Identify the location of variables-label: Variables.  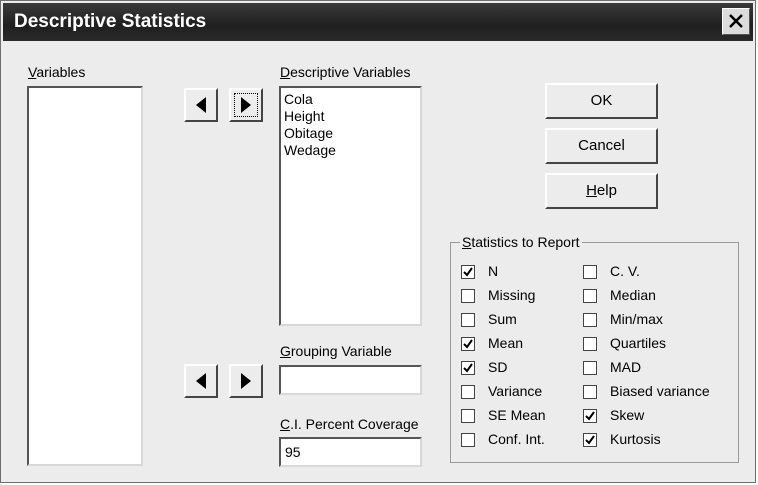
(57, 72).